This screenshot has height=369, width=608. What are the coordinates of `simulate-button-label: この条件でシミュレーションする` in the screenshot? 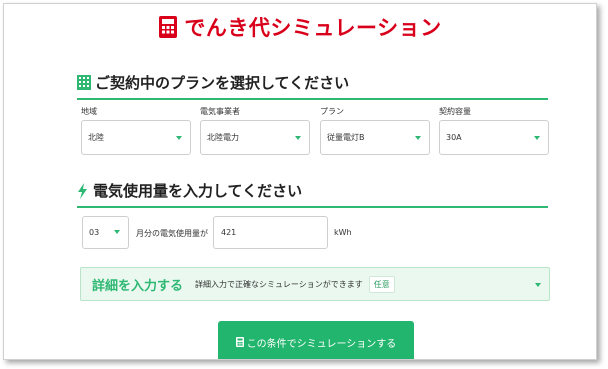 It's located at (321, 344).